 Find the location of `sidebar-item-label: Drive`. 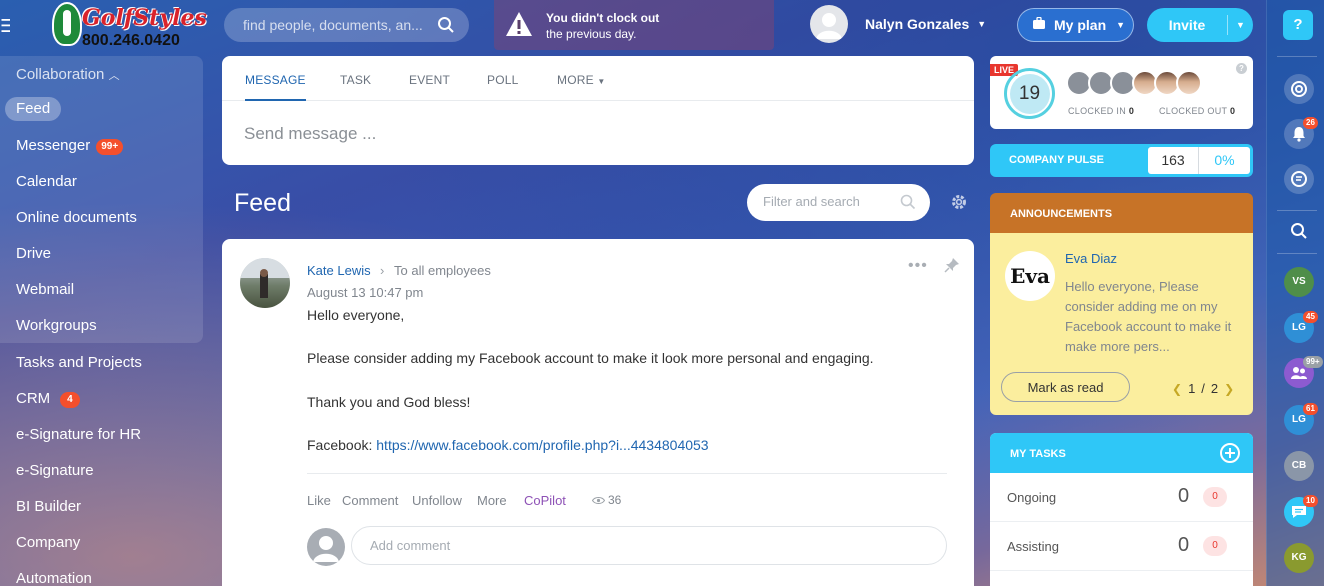

sidebar-item-label: Drive is located at coordinates (34, 253).